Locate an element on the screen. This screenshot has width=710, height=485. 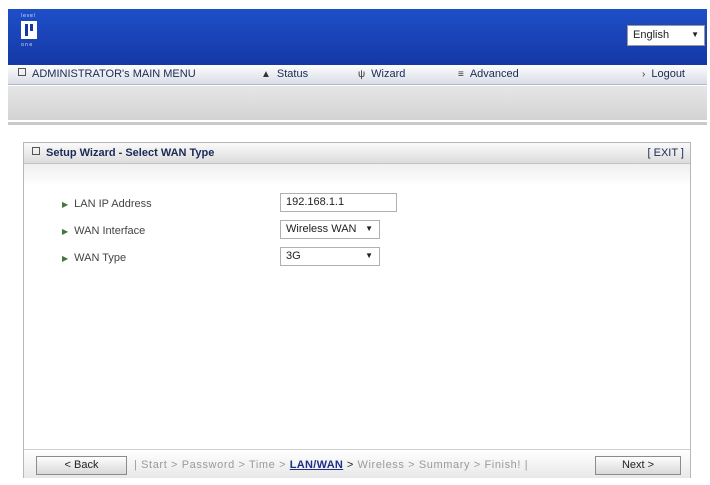
back-button: < Back is located at coordinates (81, 465).